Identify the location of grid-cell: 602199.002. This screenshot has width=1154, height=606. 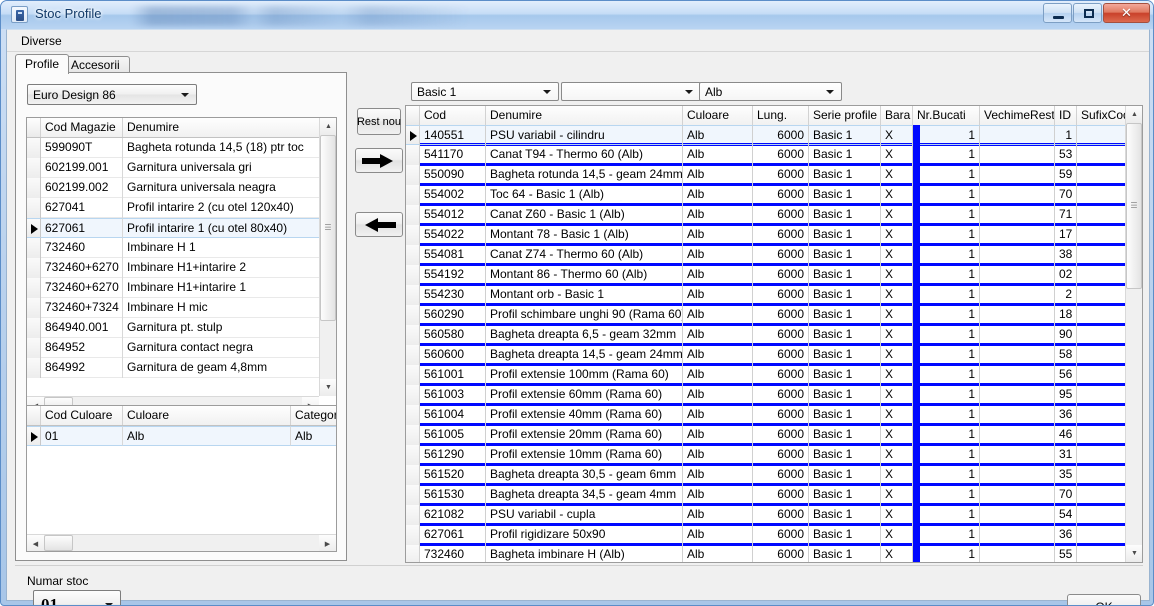
(82, 187).